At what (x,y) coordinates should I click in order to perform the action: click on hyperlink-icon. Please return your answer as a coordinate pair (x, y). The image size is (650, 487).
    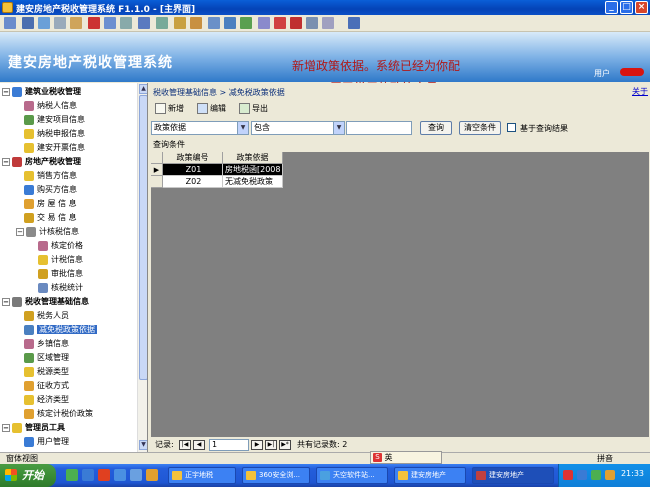
    Looking at the image, I should click on (162, 23).